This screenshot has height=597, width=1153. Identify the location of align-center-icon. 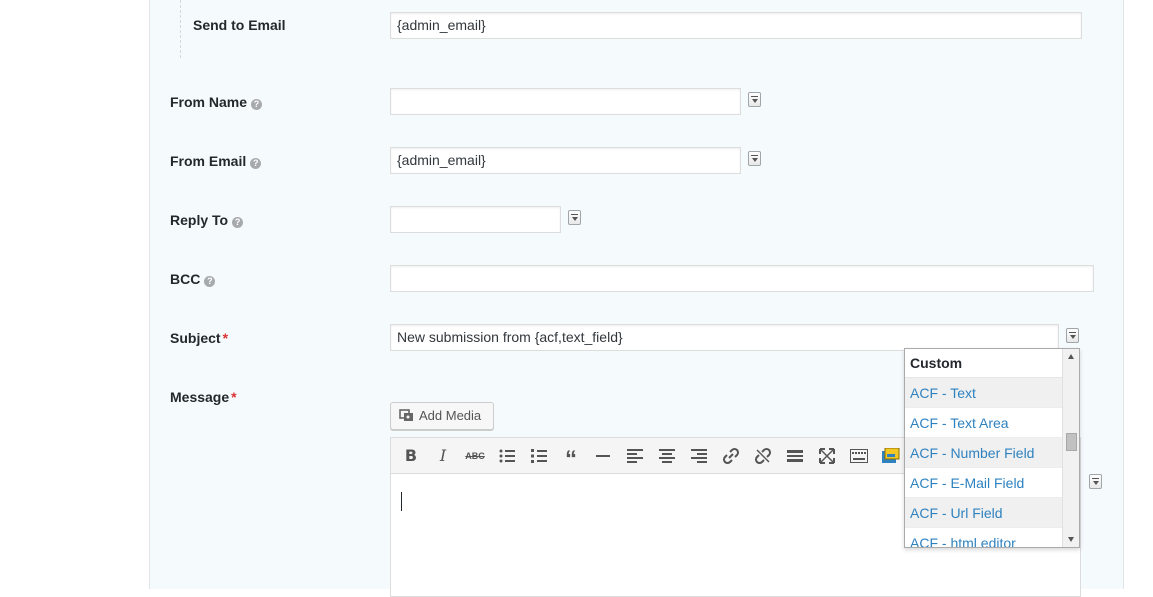
(667, 456).